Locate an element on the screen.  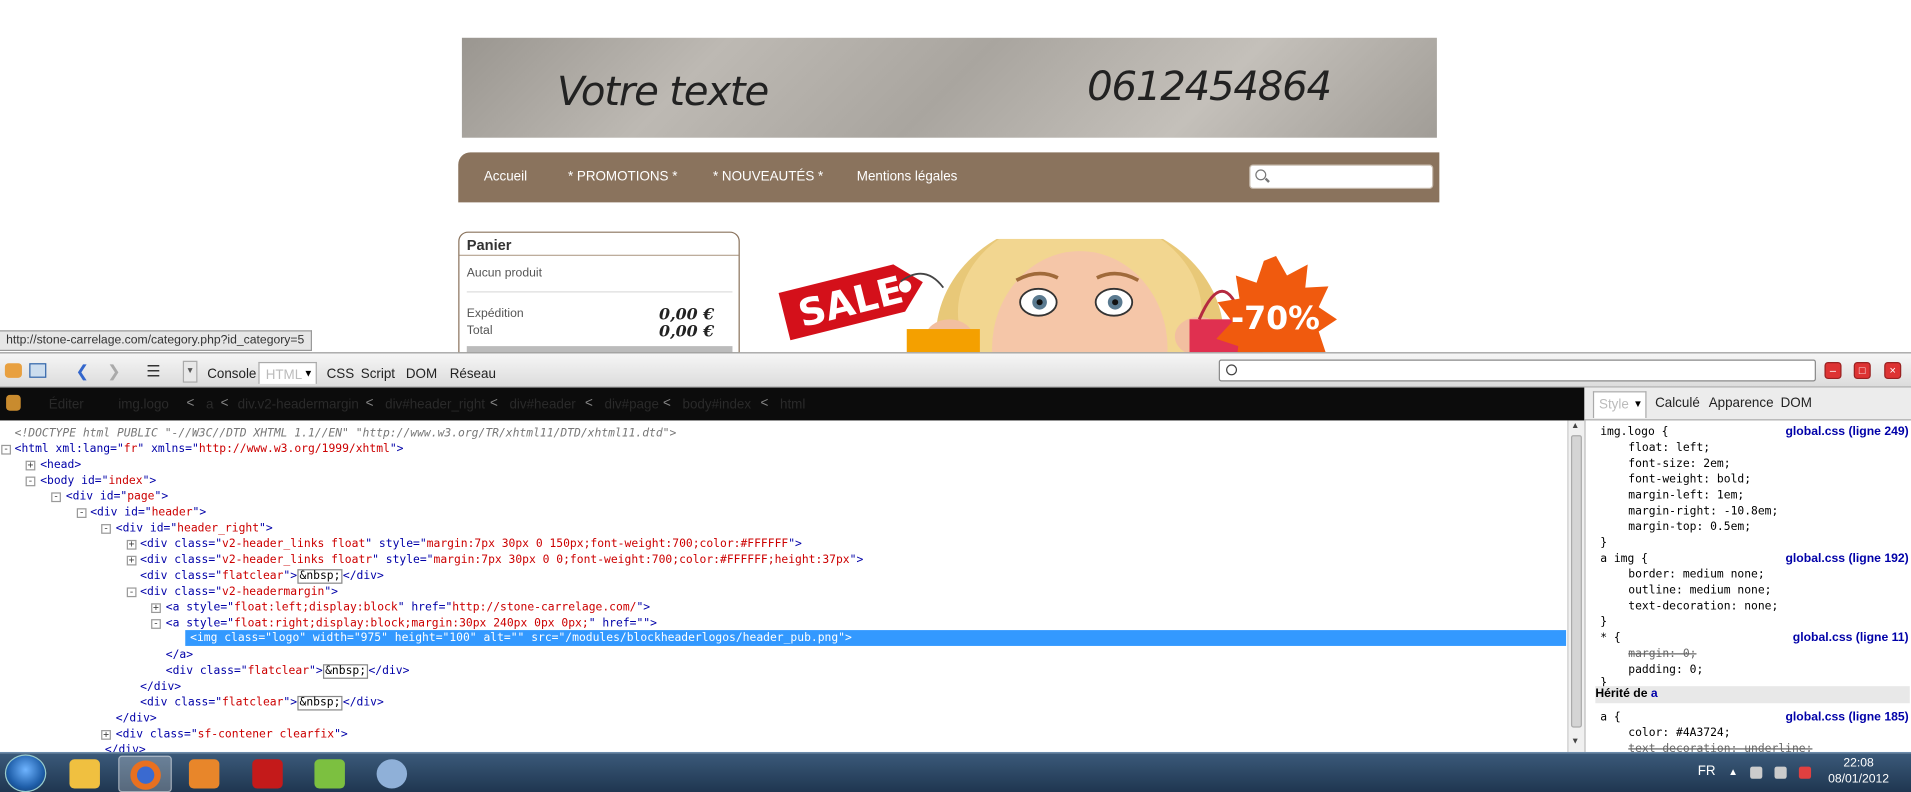
tab-computed: Calculé is located at coordinates (1677, 403).